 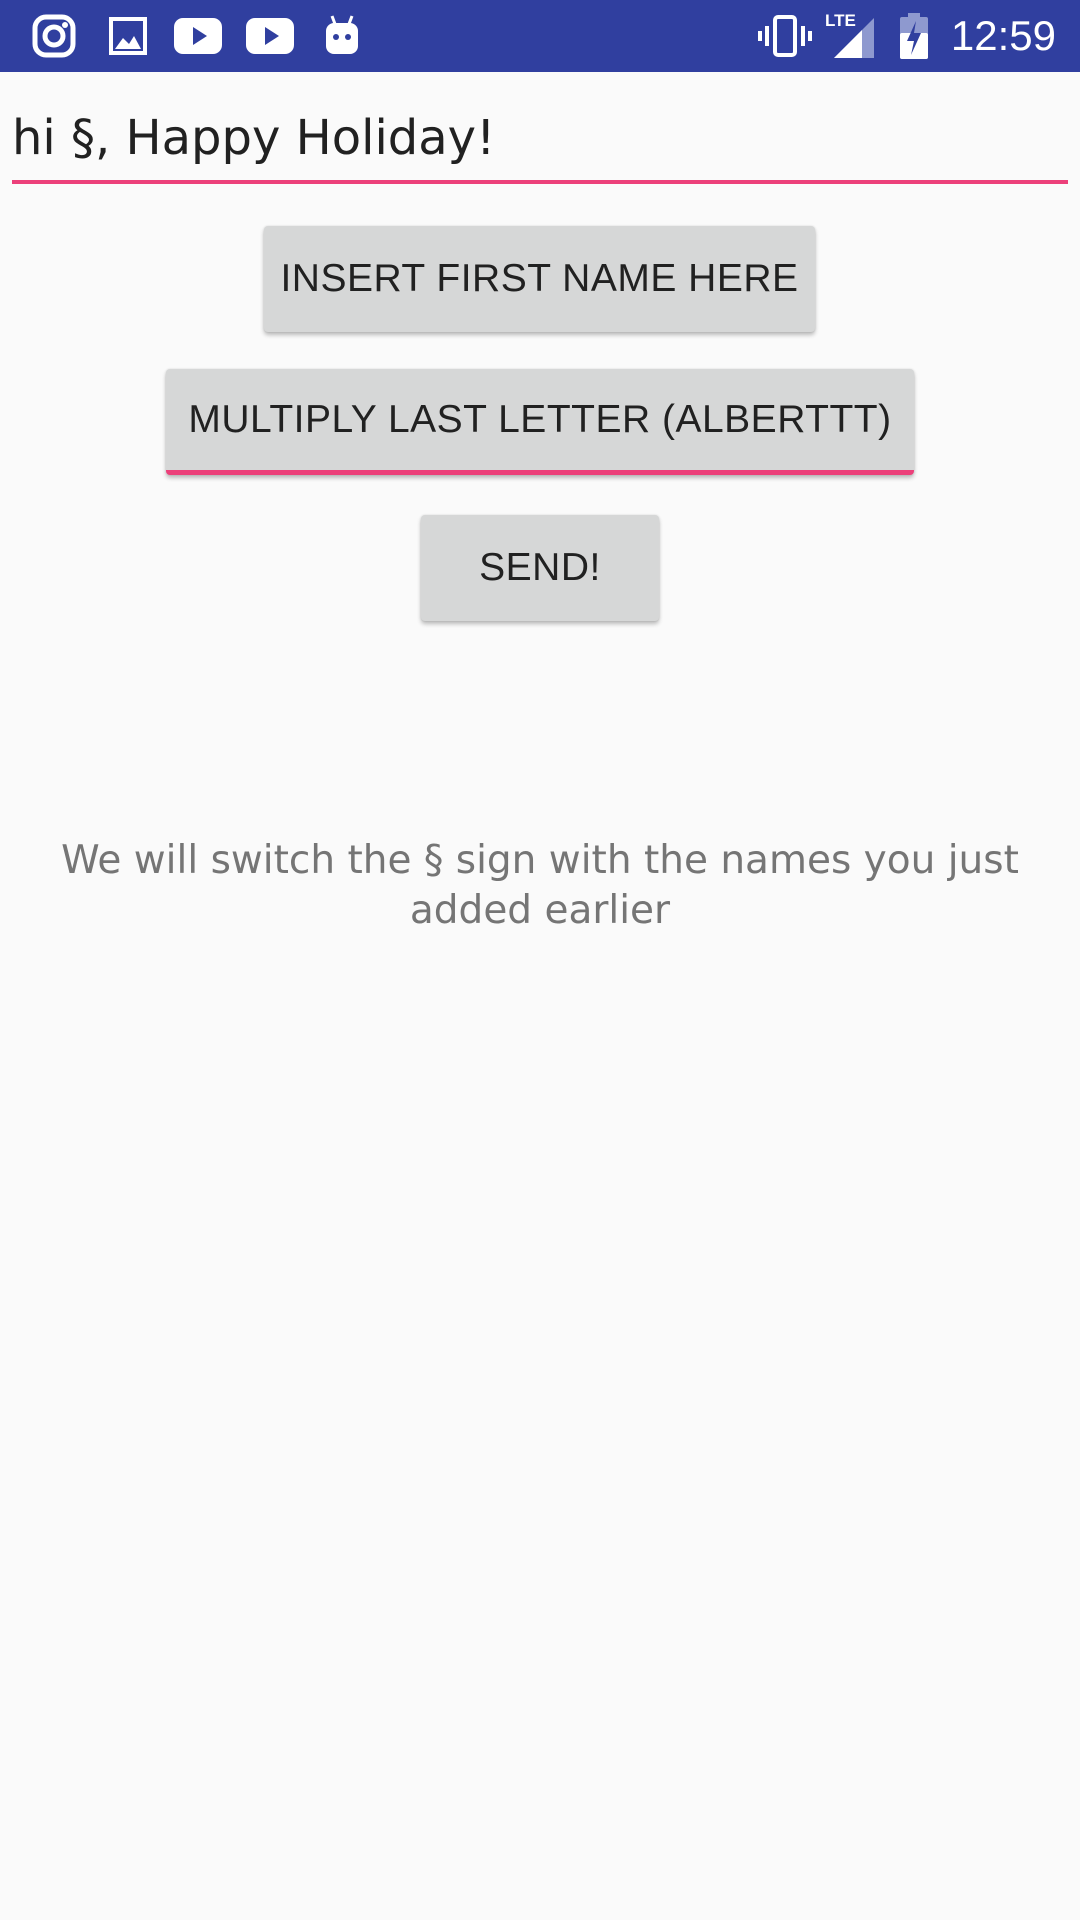 I want to click on instagram-icon, so click(x=54, y=36).